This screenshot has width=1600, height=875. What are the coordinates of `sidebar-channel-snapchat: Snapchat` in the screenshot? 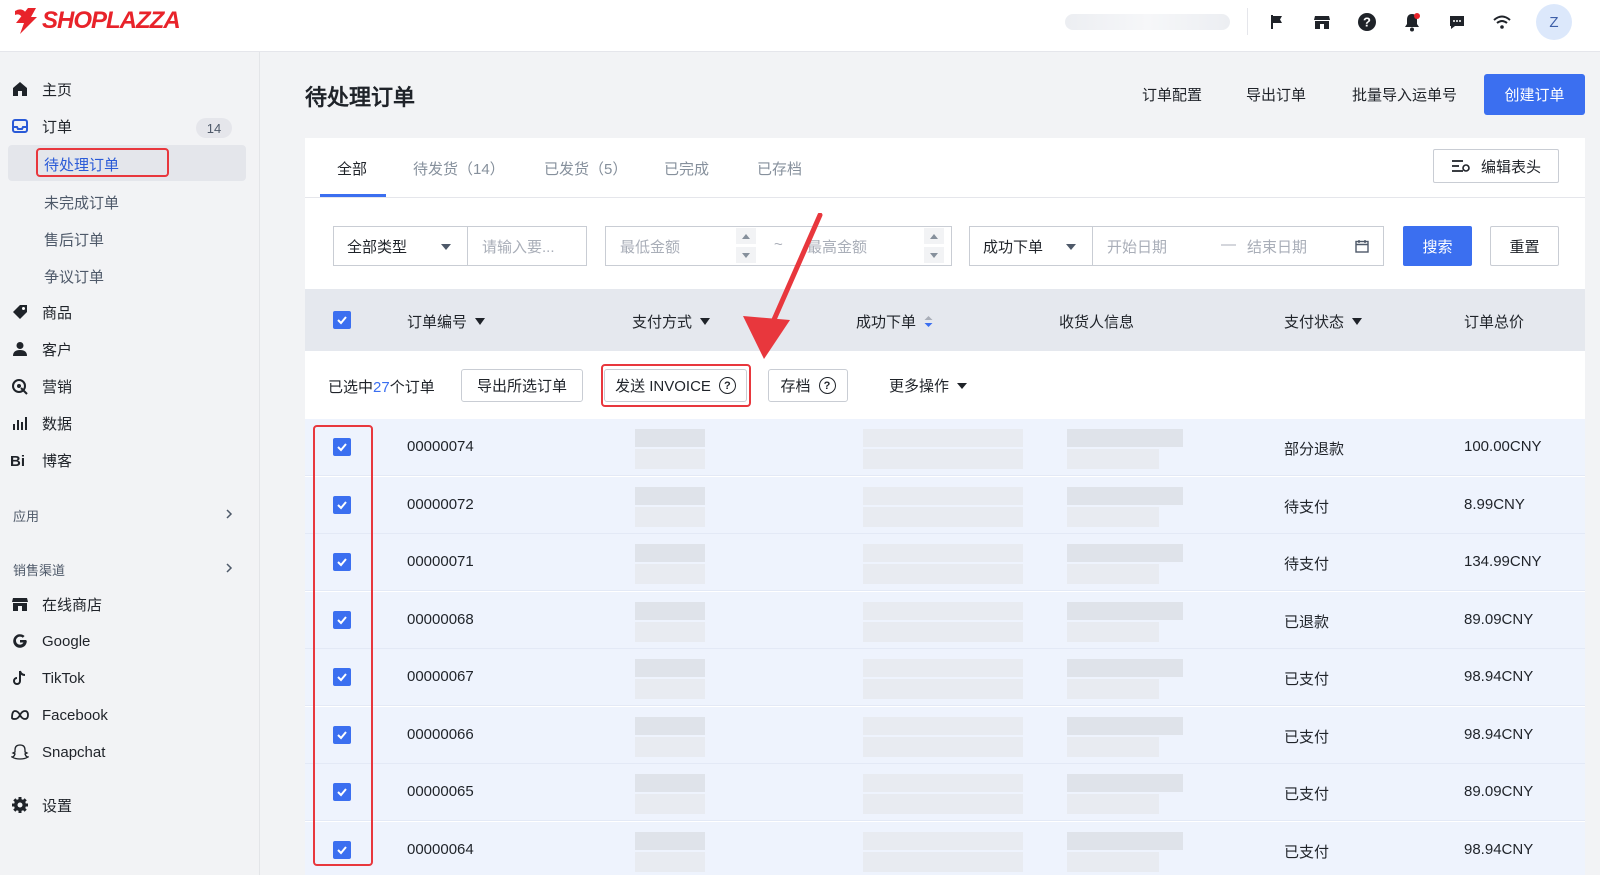 It's located at (123, 752).